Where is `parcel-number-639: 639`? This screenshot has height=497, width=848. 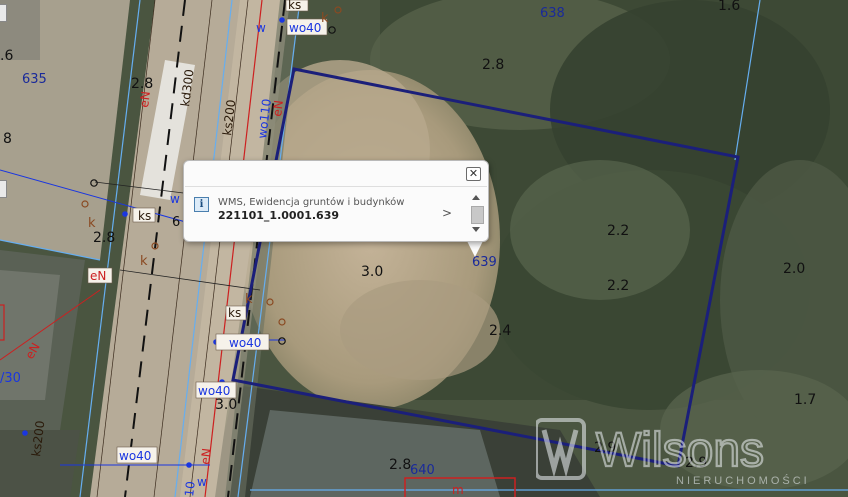 parcel-number-639: 639 is located at coordinates (484, 262).